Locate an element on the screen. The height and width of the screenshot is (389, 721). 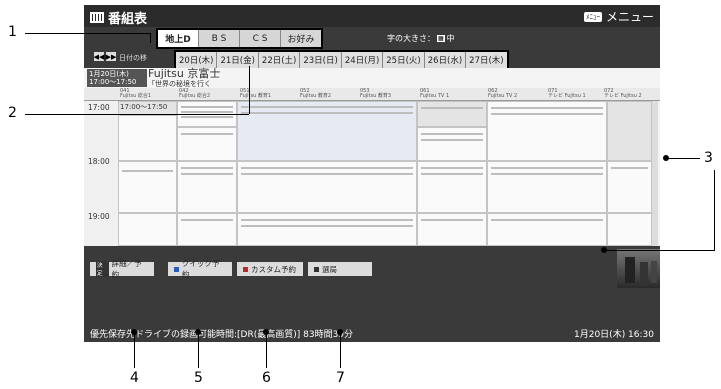
quick-reserve-button: クイック予約 is located at coordinates (200, 269).